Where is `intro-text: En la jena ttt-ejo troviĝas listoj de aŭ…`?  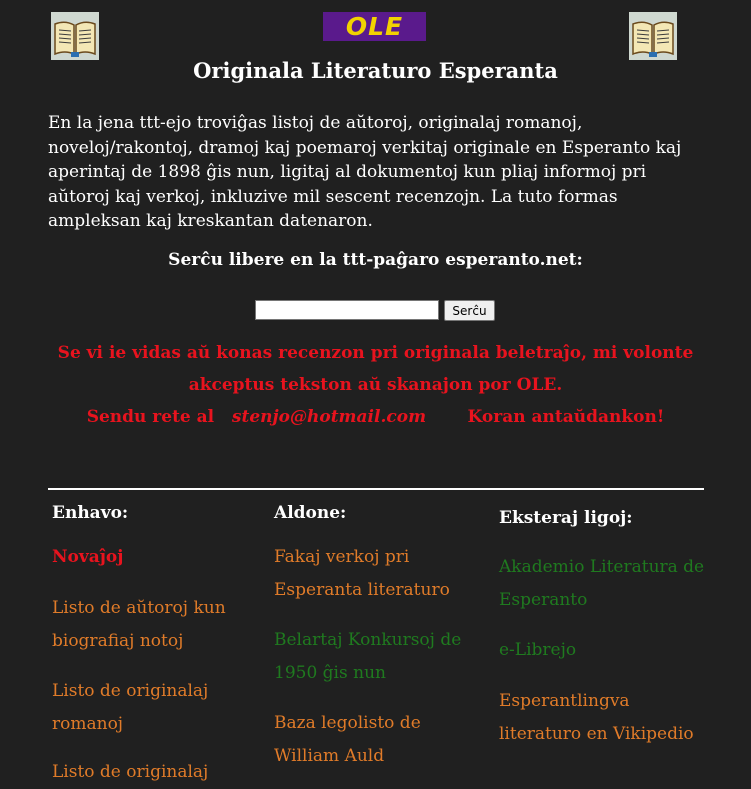
intro-text: En la jena ttt-ejo troviĝas listoj de aŭ… is located at coordinates (365, 172).